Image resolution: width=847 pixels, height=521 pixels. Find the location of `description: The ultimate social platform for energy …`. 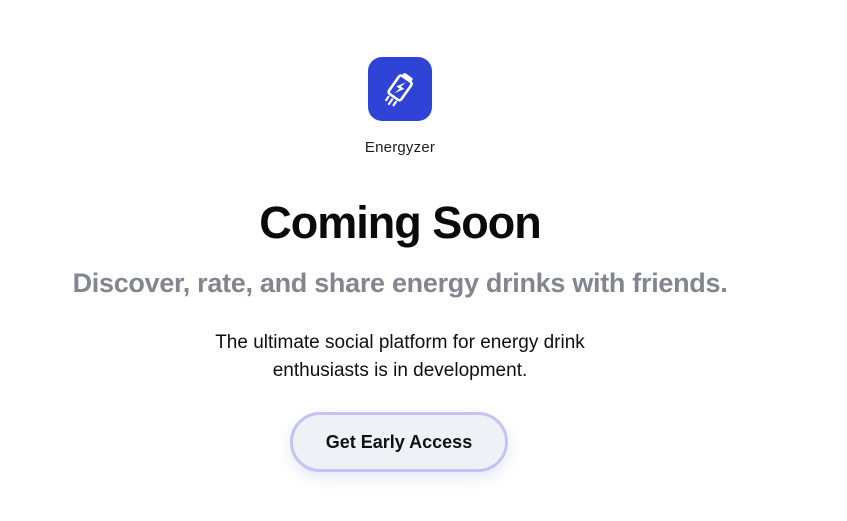

description: The ultimate social platform for energy … is located at coordinates (400, 356).